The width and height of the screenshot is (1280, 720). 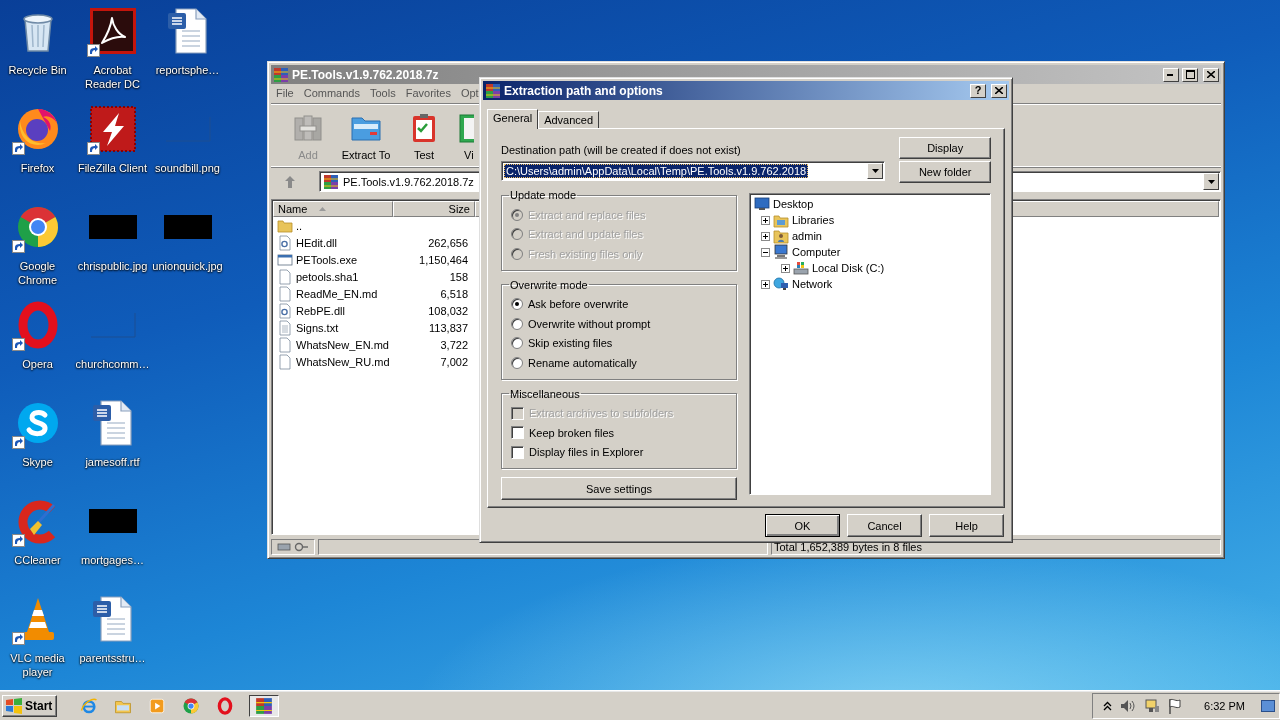 I want to click on file-name: WhatsNew_EN.md, so click(x=342, y=344).